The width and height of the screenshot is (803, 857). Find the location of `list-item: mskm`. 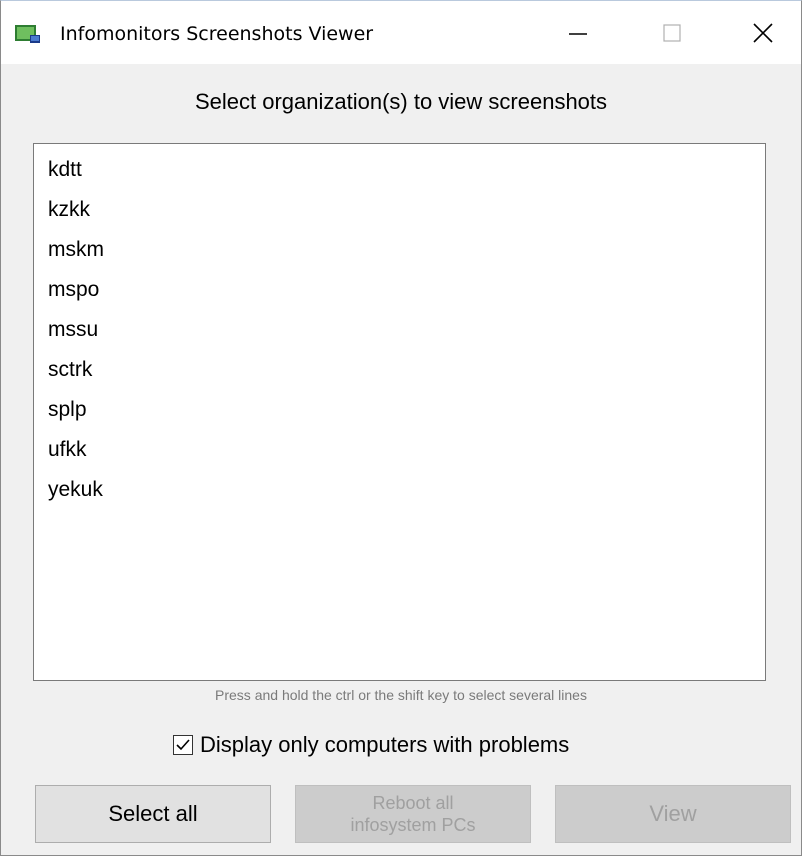

list-item: mskm is located at coordinates (76, 250).